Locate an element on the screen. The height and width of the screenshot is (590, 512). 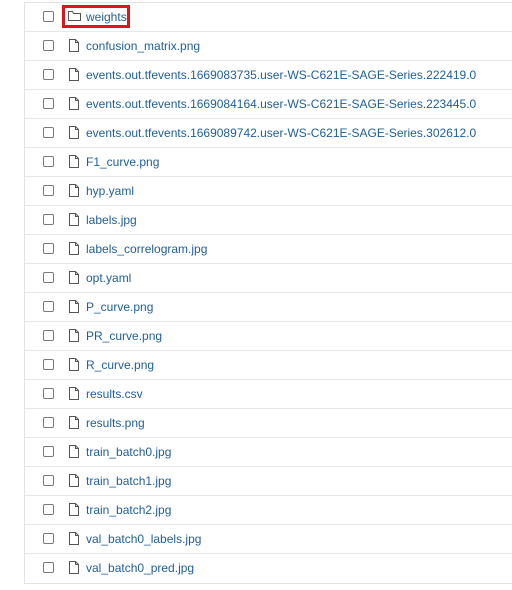
file-row: train_batch0.jpg is located at coordinates (268, 452).